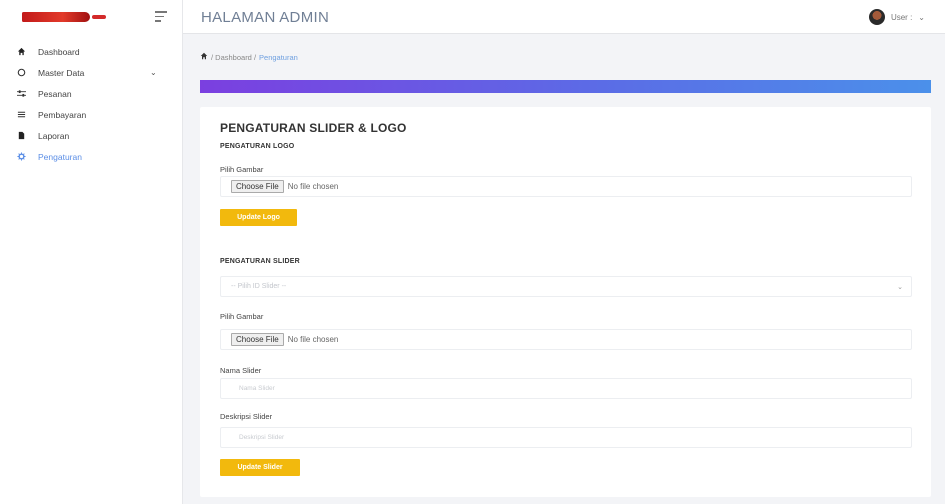 Image resolution: width=945 pixels, height=504 pixels. I want to click on user-label: User :, so click(901, 17).